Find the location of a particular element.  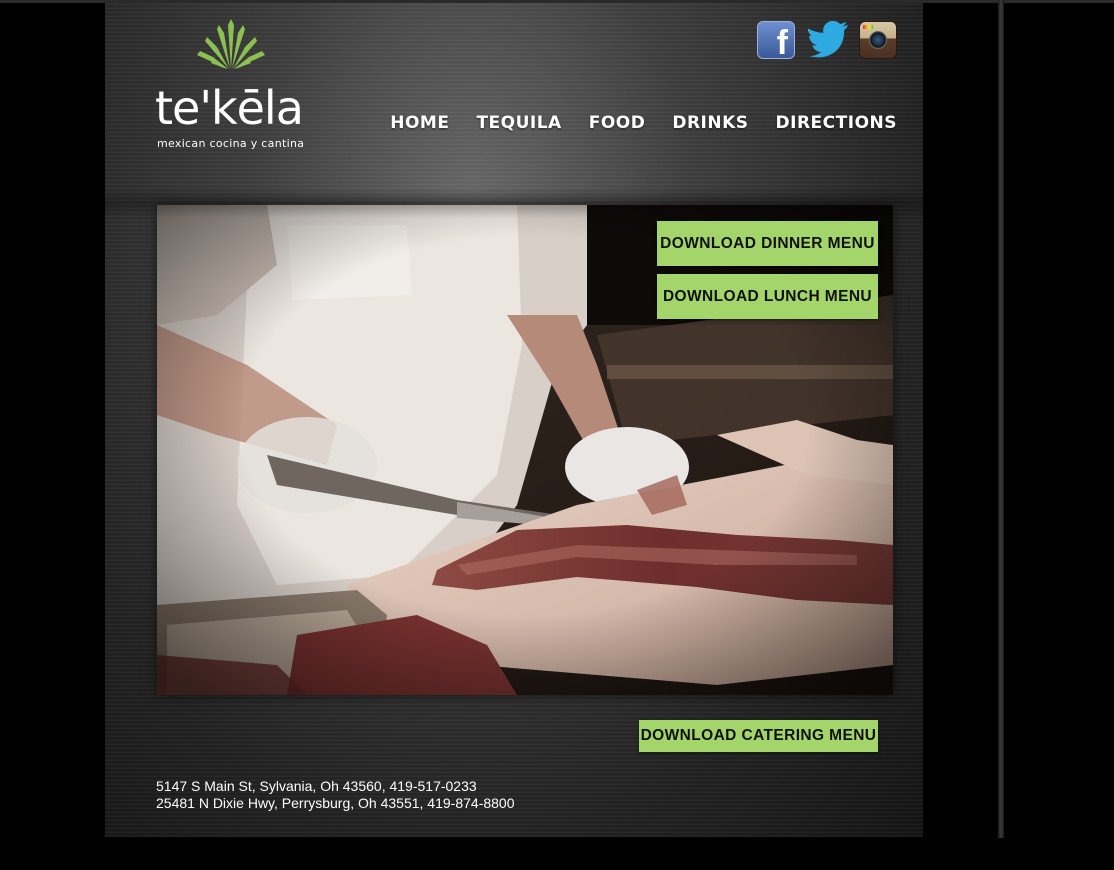

download-catering-menu-button: DOWNLOAD CATERING MENU is located at coordinates (758, 736).